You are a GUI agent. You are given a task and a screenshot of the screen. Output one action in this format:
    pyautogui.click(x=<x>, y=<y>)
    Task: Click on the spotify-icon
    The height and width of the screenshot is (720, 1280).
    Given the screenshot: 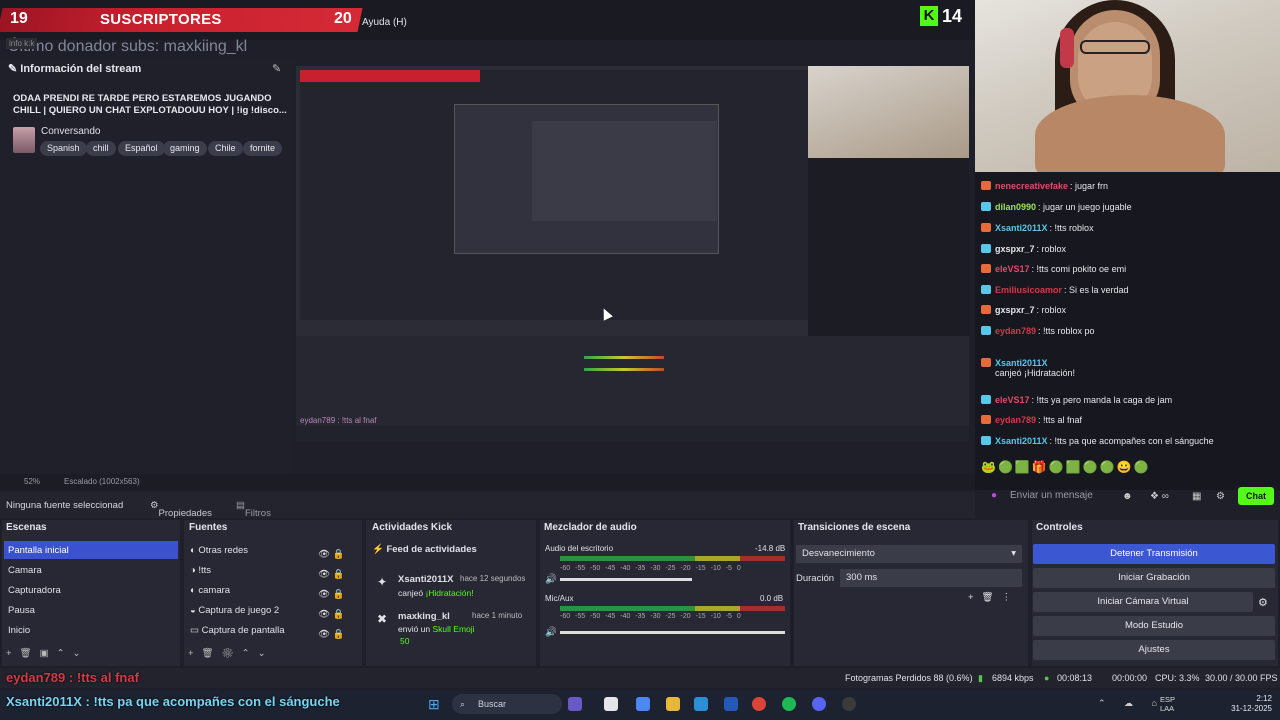 What is the action you would take?
    pyautogui.click(x=789, y=704)
    